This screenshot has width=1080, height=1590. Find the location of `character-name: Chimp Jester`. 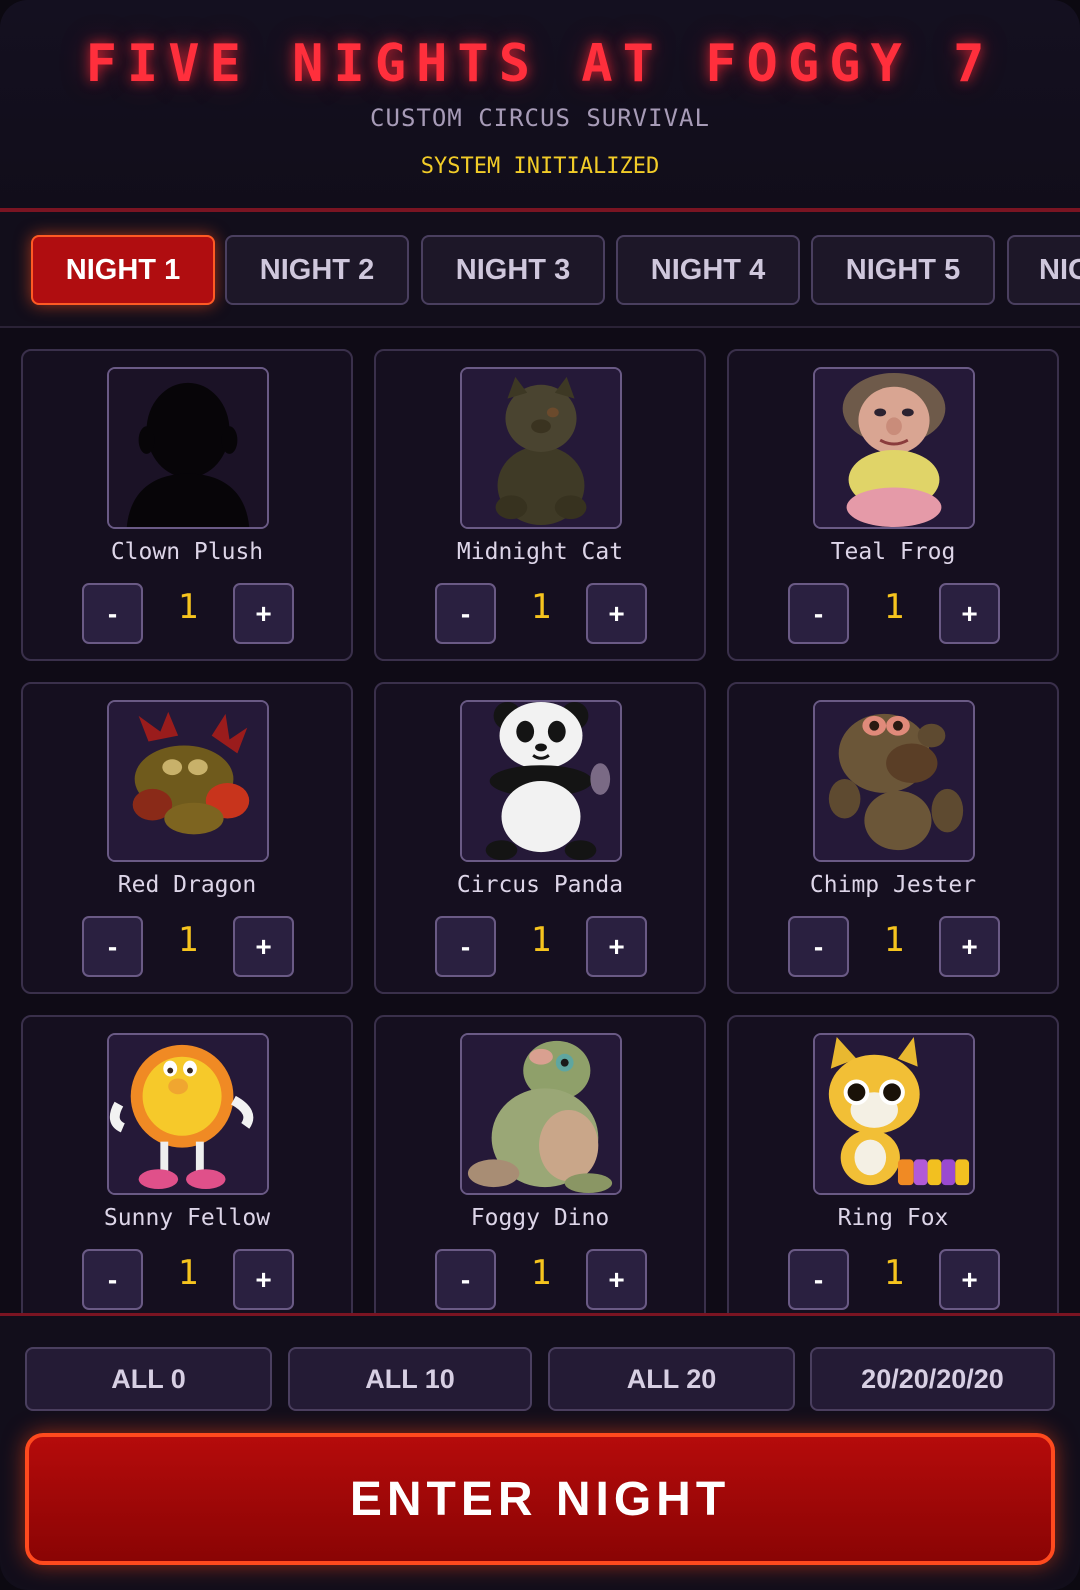

character-name: Chimp Jester is located at coordinates (893, 885).